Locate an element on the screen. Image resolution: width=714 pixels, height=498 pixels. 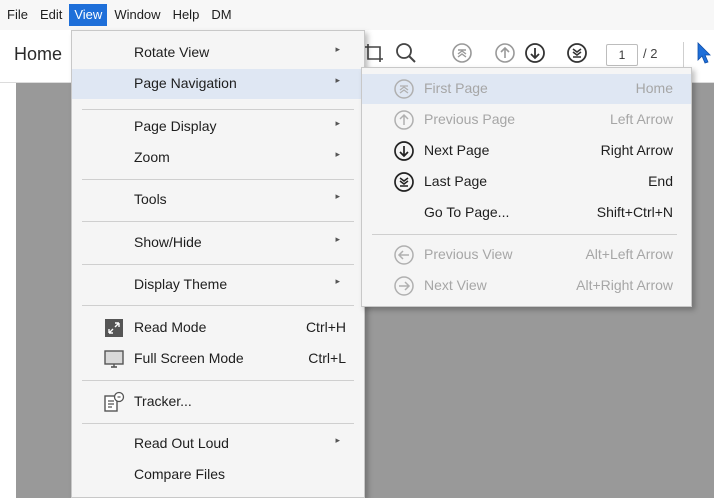
select-tool-icon is located at coordinates (704, 55).